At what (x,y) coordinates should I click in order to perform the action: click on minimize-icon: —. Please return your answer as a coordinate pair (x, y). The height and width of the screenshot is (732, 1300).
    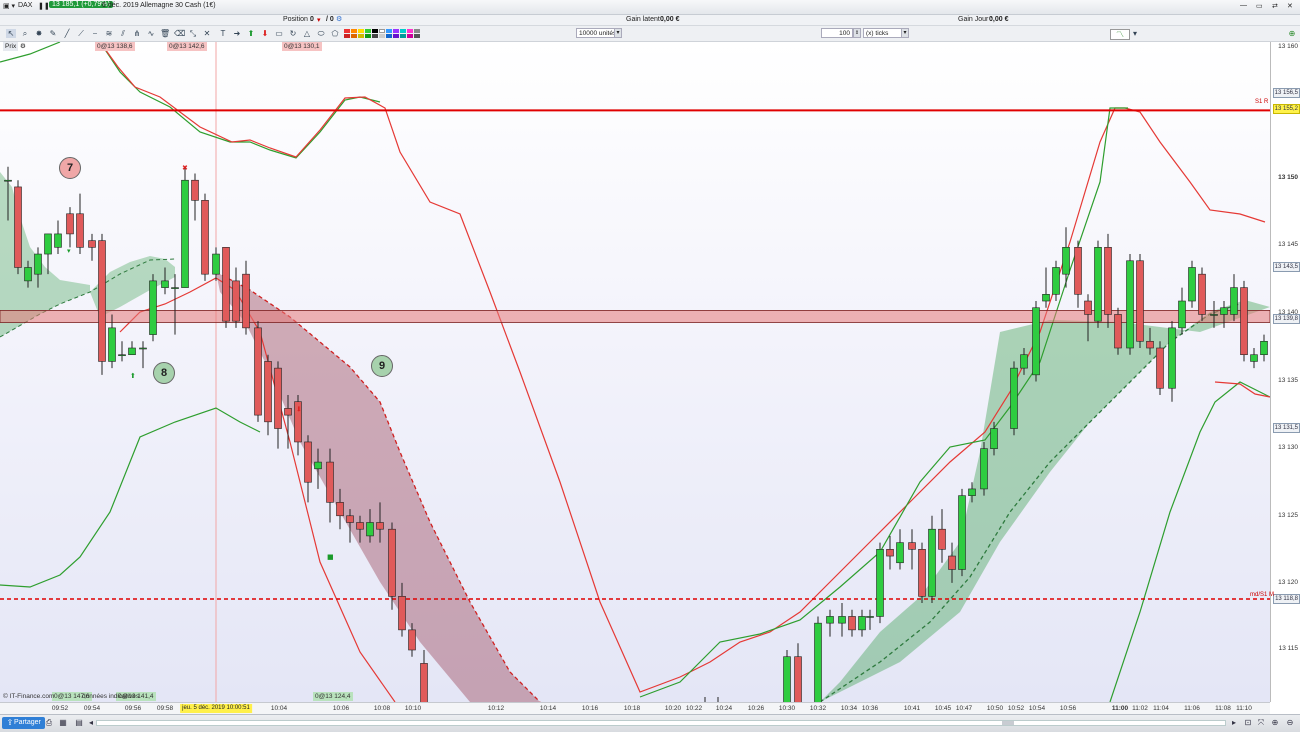
    Looking at the image, I should click on (1243, 5).